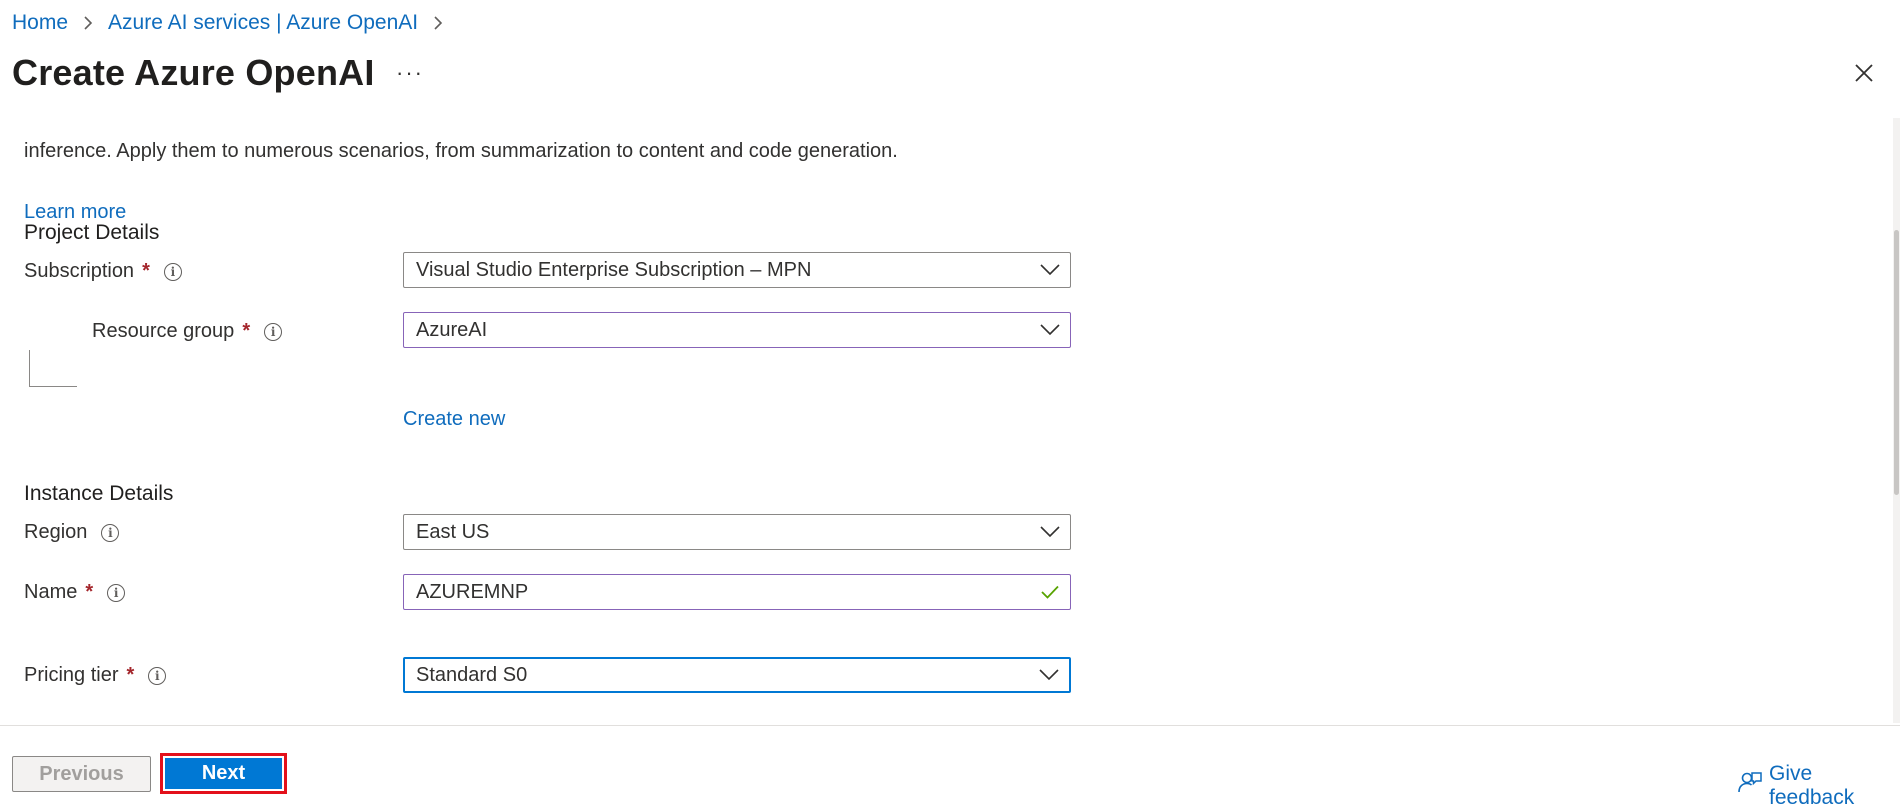 The height and width of the screenshot is (810, 1900). What do you see at coordinates (737, 592) in the screenshot?
I see `name-input: AZUREMNP` at bounding box center [737, 592].